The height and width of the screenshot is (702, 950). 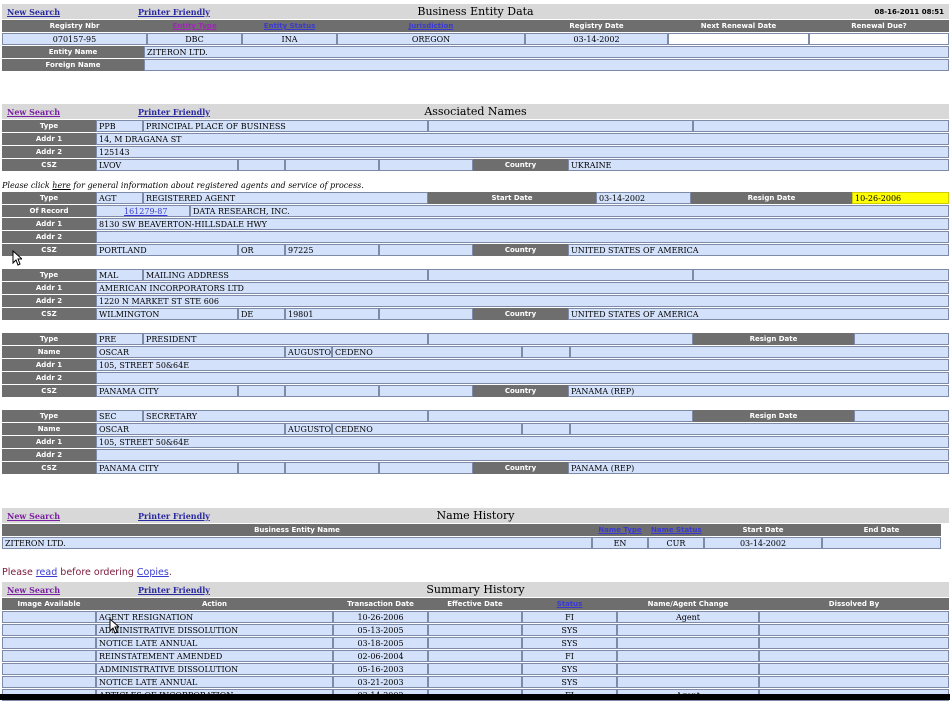 I want to click on sec-country: PANAMA (REP), so click(x=758, y=468).